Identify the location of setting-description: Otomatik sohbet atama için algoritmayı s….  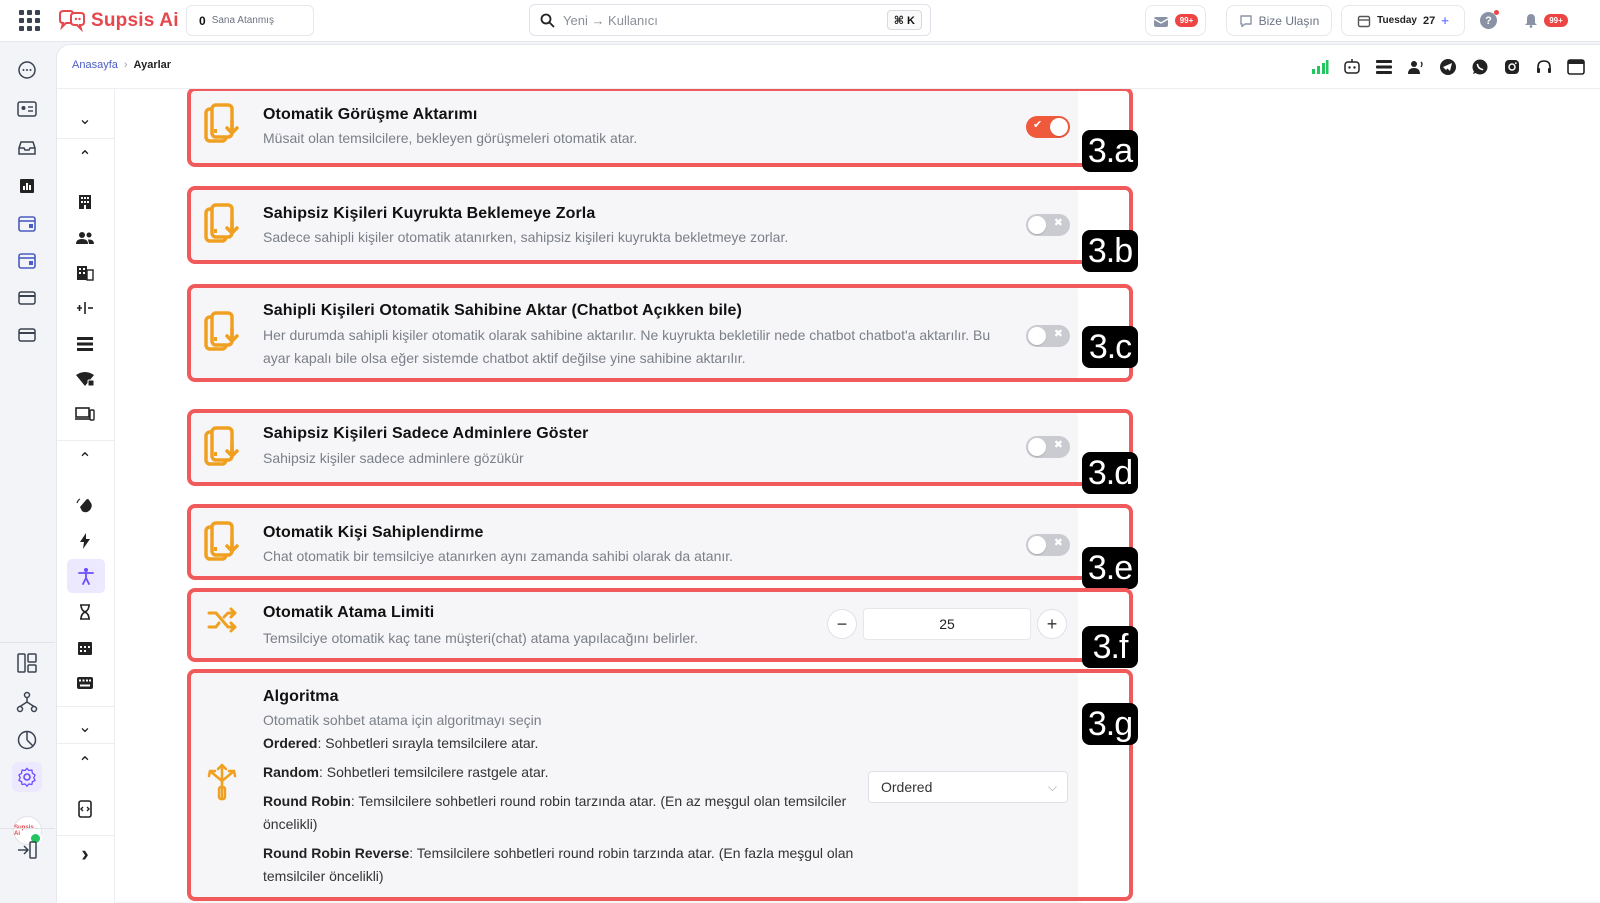
(402, 720).